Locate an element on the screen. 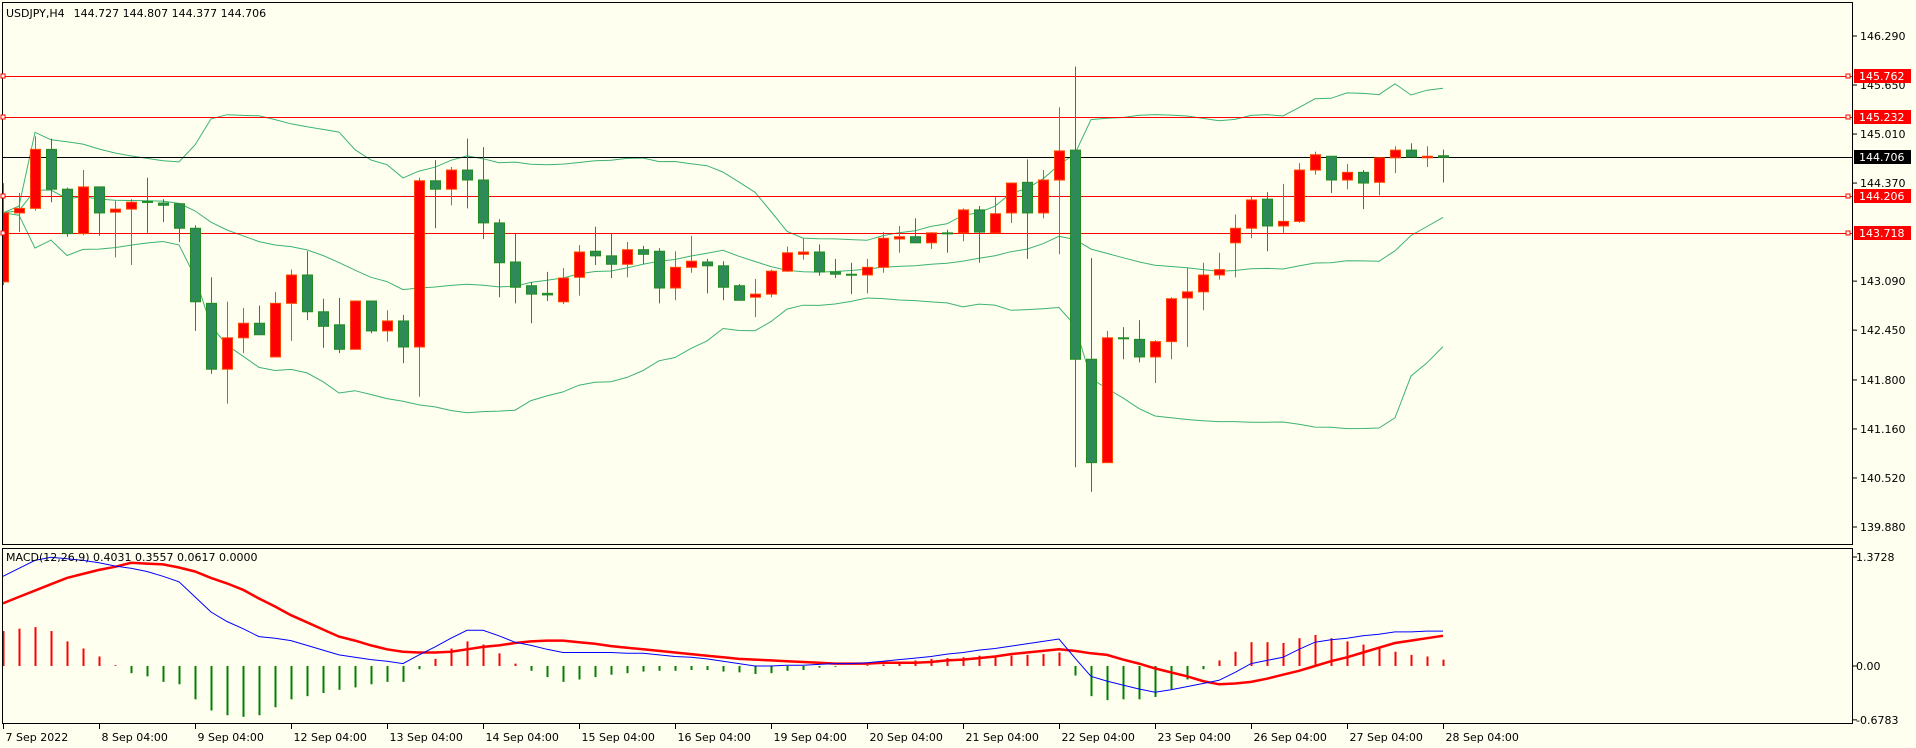 The image size is (1916, 748). time-axis-label: 9 Sep 04:00 is located at coordinates (231, 737).